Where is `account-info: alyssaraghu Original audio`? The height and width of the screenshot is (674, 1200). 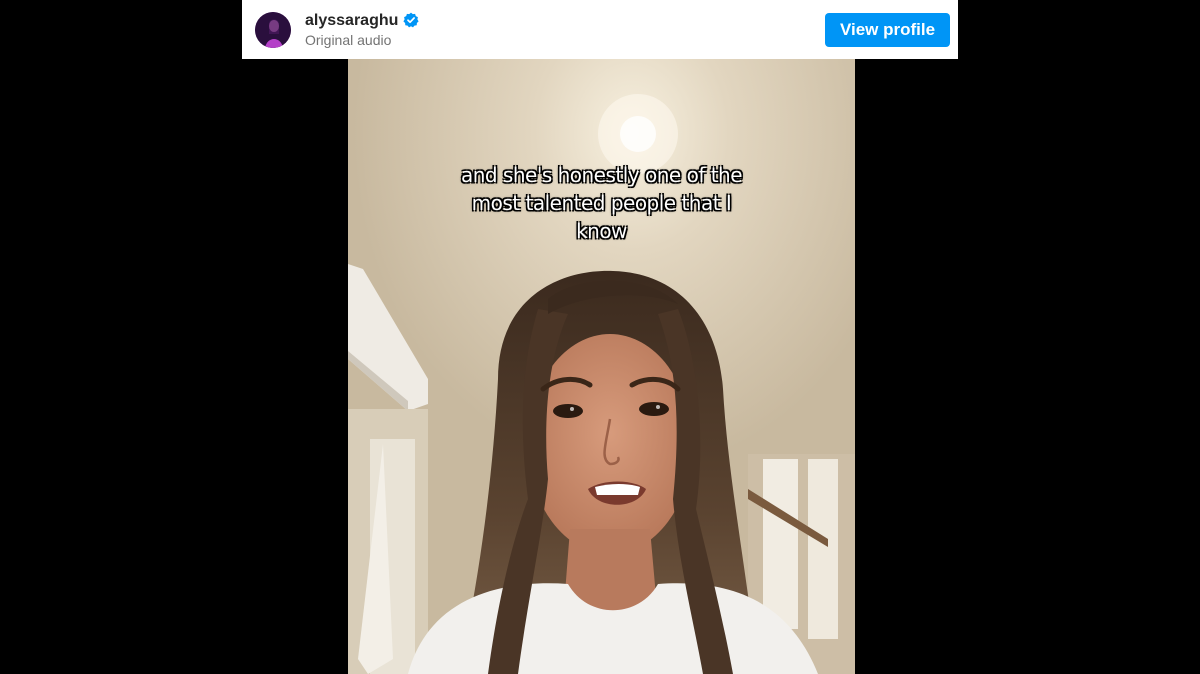
account-info: alyssaraghu Original audio is located at coordinates (362, 30).